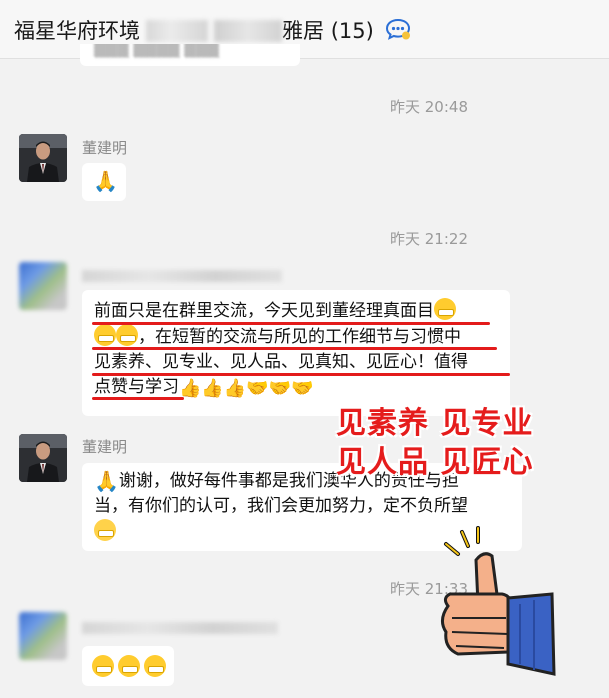 Image resolution: width=609 pixels, height=698 pixels. I want to click on chat-title-start: 福星华府环境, so click(77, 31).